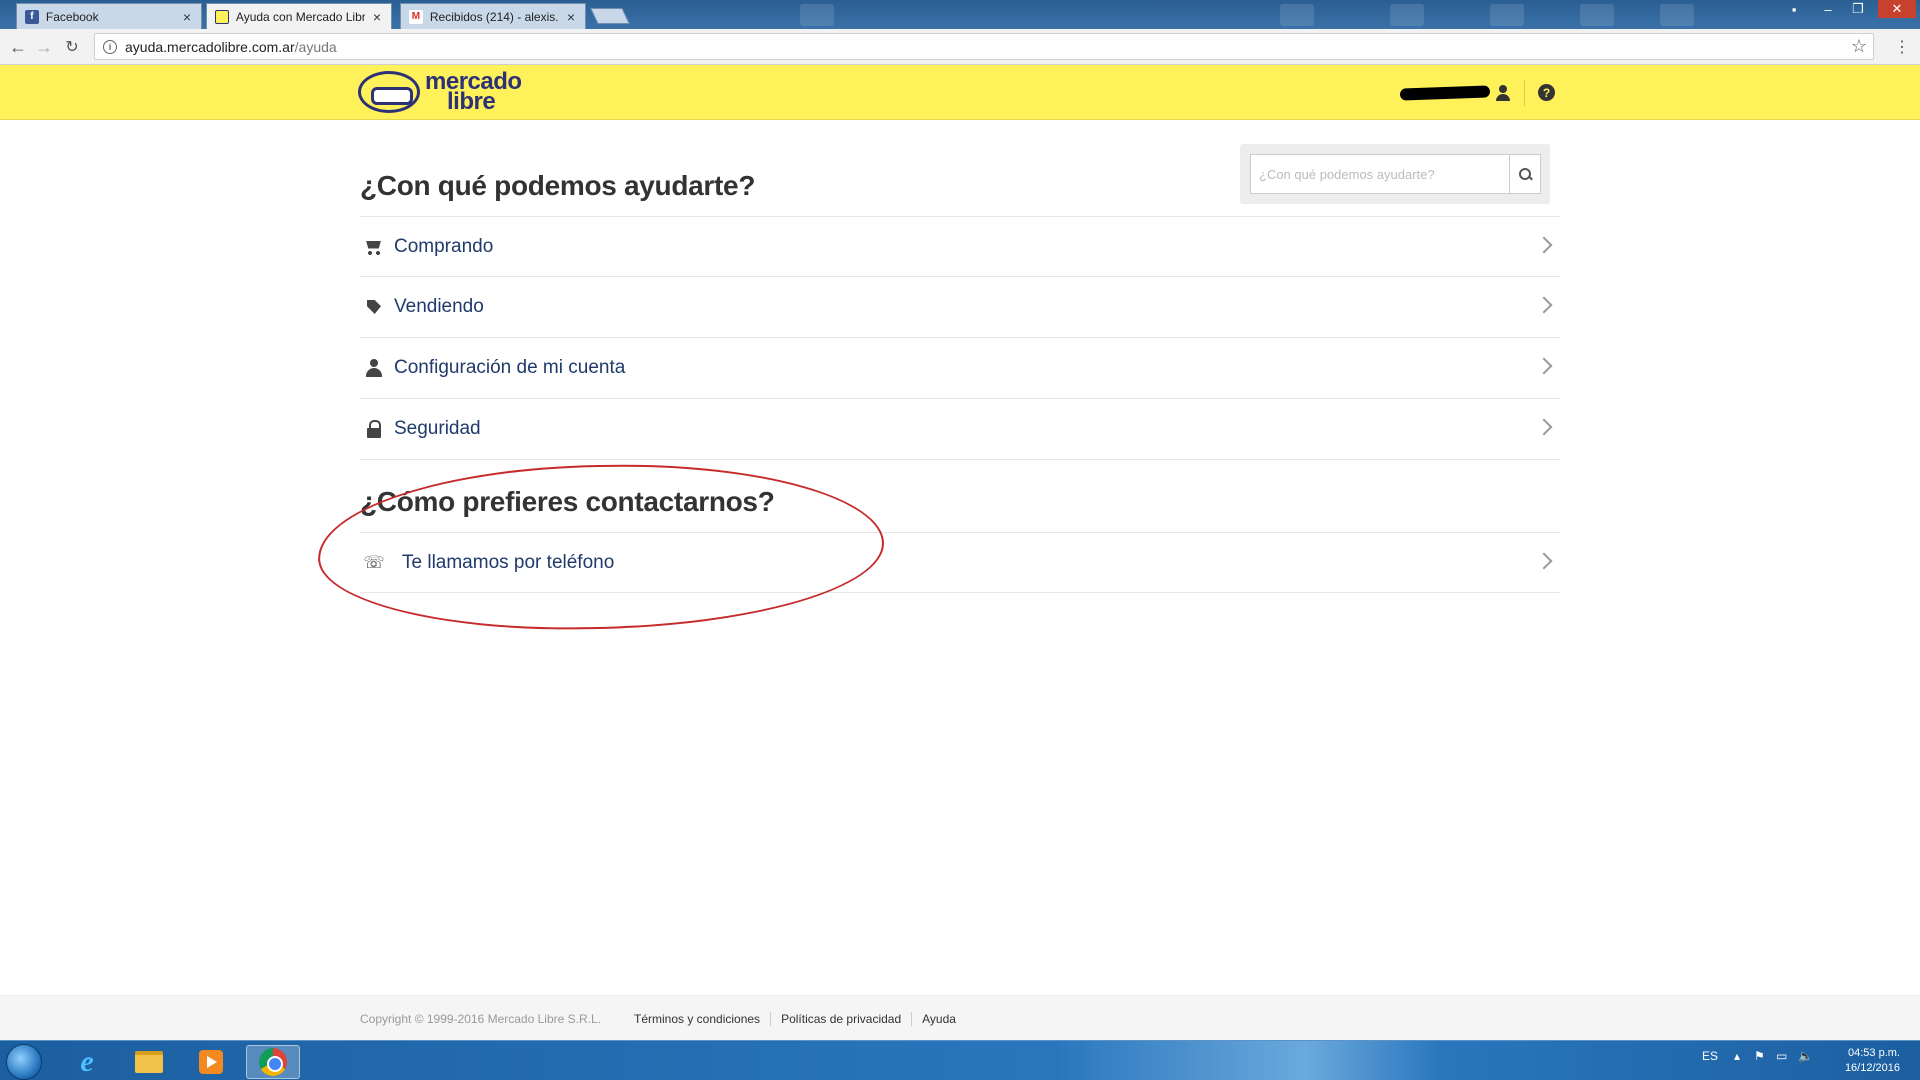 Image resolution: width=1920 pixels, height=1080 pixels. I want to click on handshake-icon, so click(389, 92).